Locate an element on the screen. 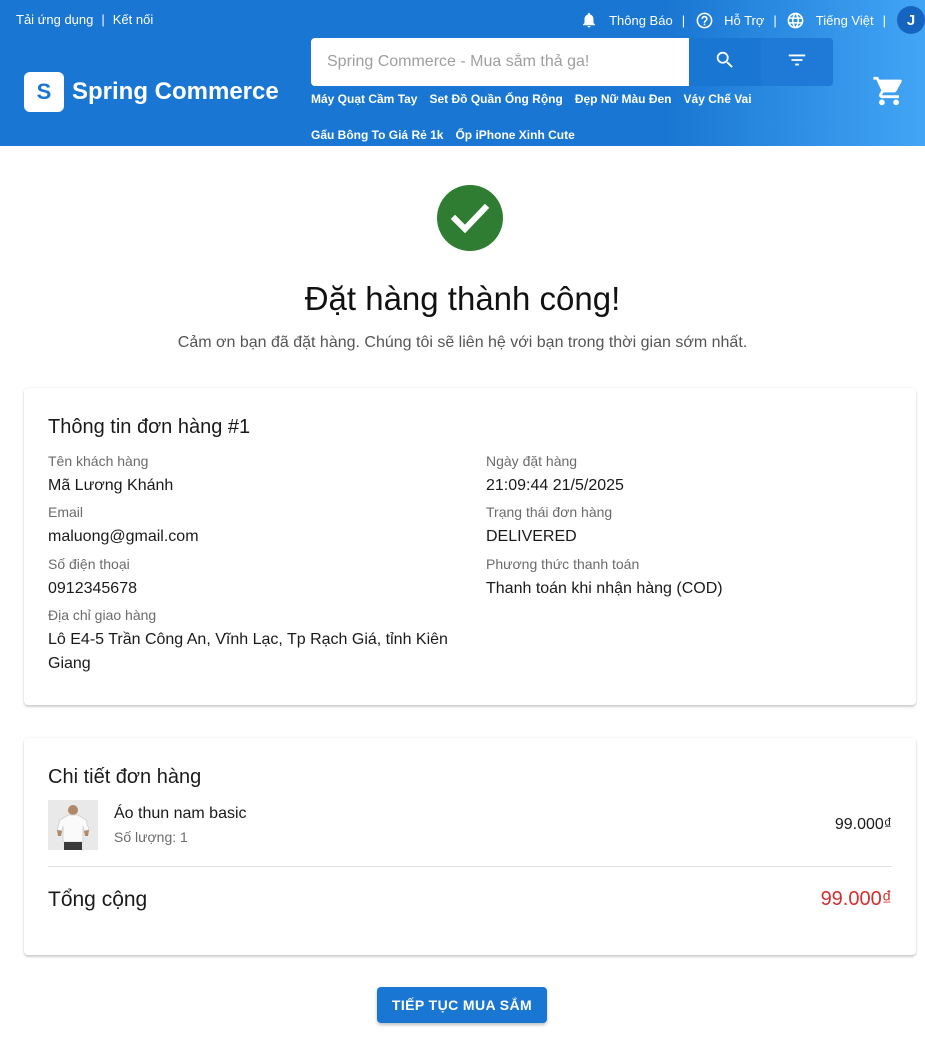 This screenshot has width=925, height=1055. field-value: 0912345678 is located at coordinates (92, 588).